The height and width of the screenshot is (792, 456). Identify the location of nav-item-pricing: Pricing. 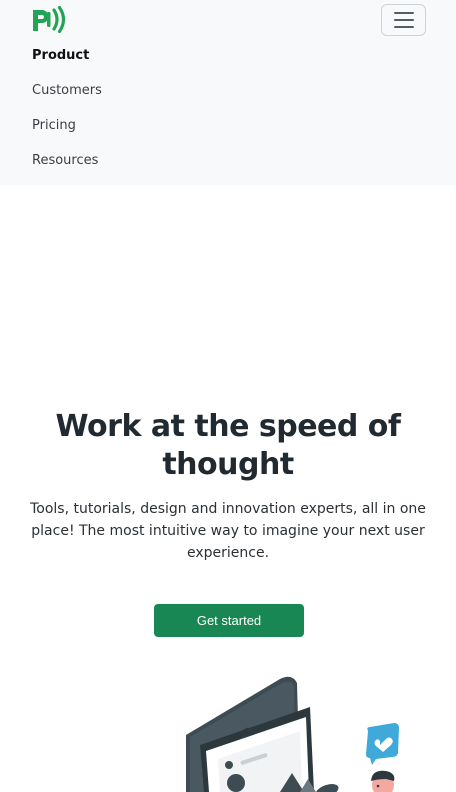
(54, 125).